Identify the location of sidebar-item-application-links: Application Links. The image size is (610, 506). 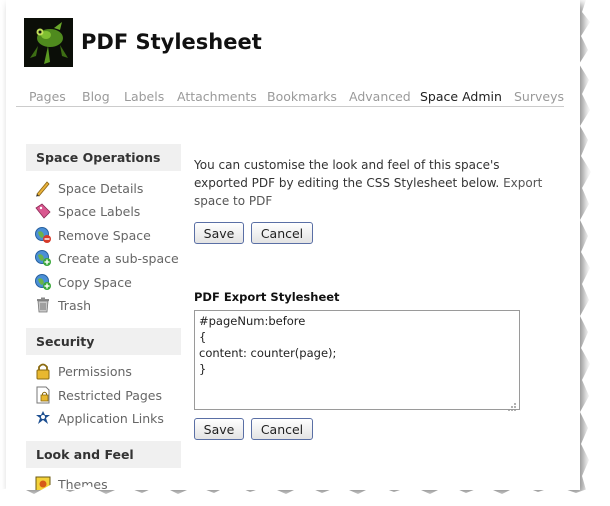
(99, 418).